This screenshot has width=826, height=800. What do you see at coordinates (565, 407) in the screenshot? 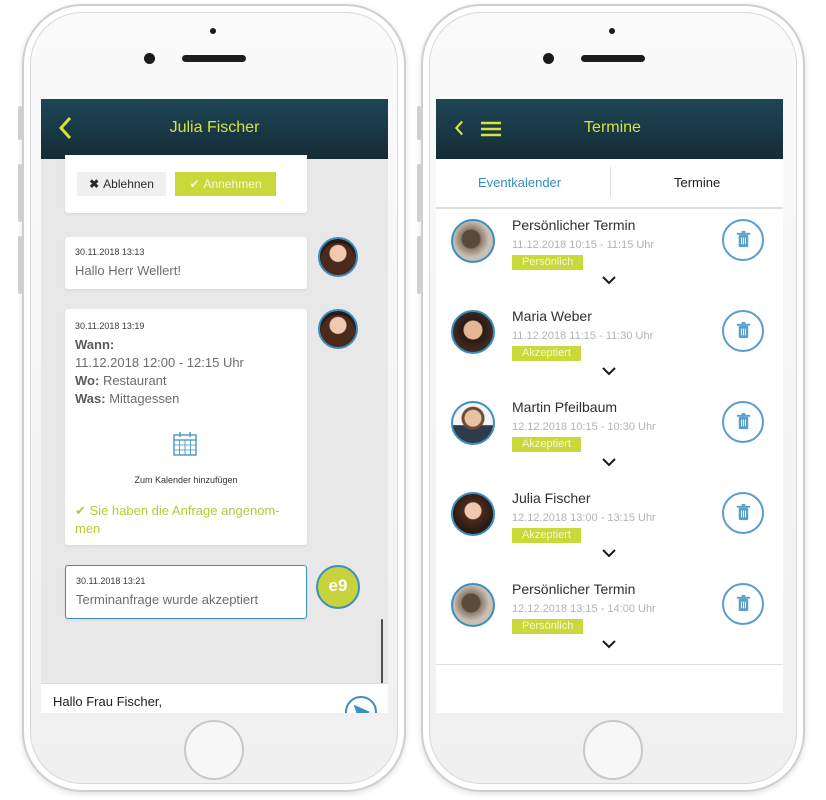
I see `appointment-name: Martin Pfeilbaum` at bounding box center [565, 407].